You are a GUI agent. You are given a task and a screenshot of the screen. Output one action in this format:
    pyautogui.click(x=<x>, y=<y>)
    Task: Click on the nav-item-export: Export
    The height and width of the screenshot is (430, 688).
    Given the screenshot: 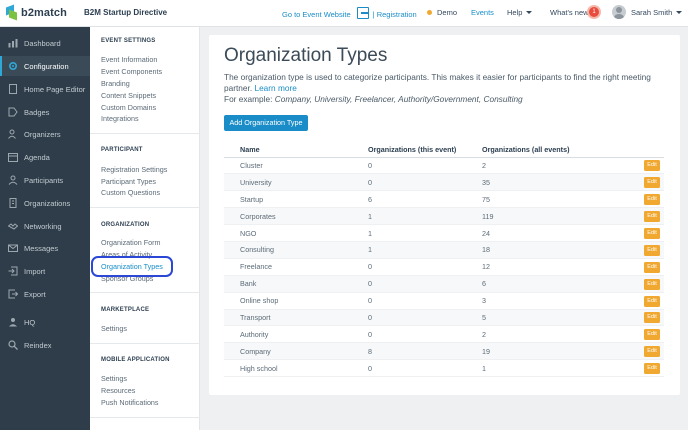 What is the action you would take?
    pyautogui.click(x=45, y=294)
    